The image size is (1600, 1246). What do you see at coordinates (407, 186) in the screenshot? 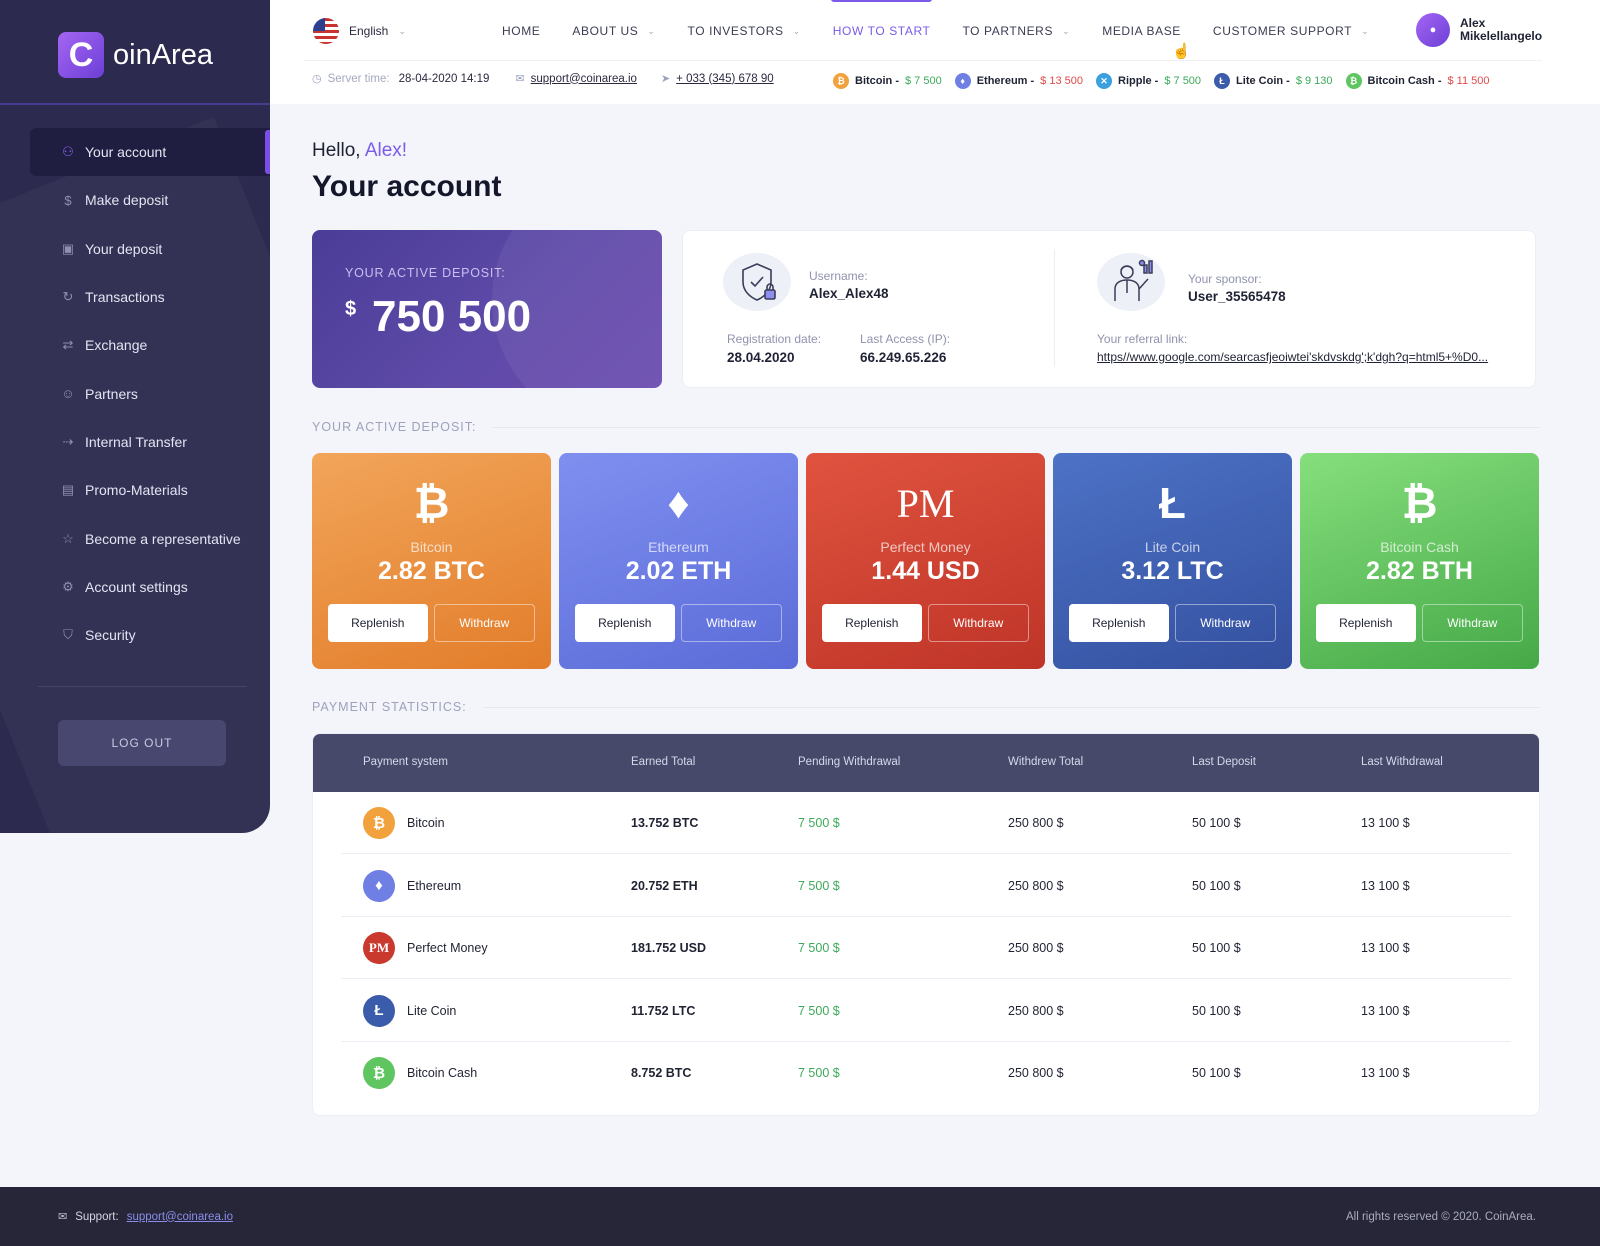
I see `page-title: Your account` at bounding box center [407, 186].